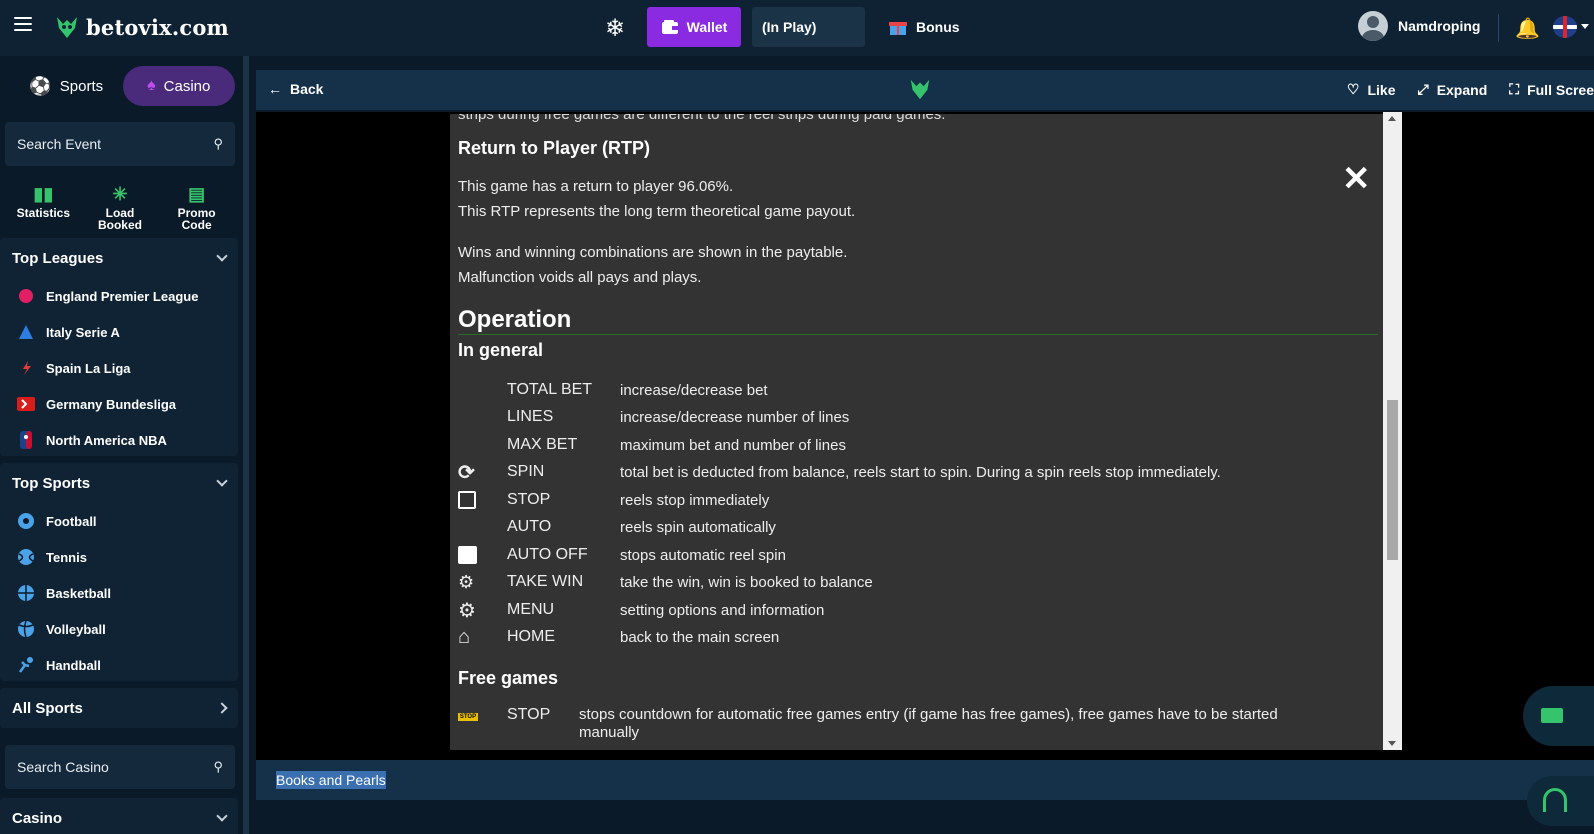 This screenshot has height=834, width=1594. I want to click on serie-a-icon, so click(26, 332).